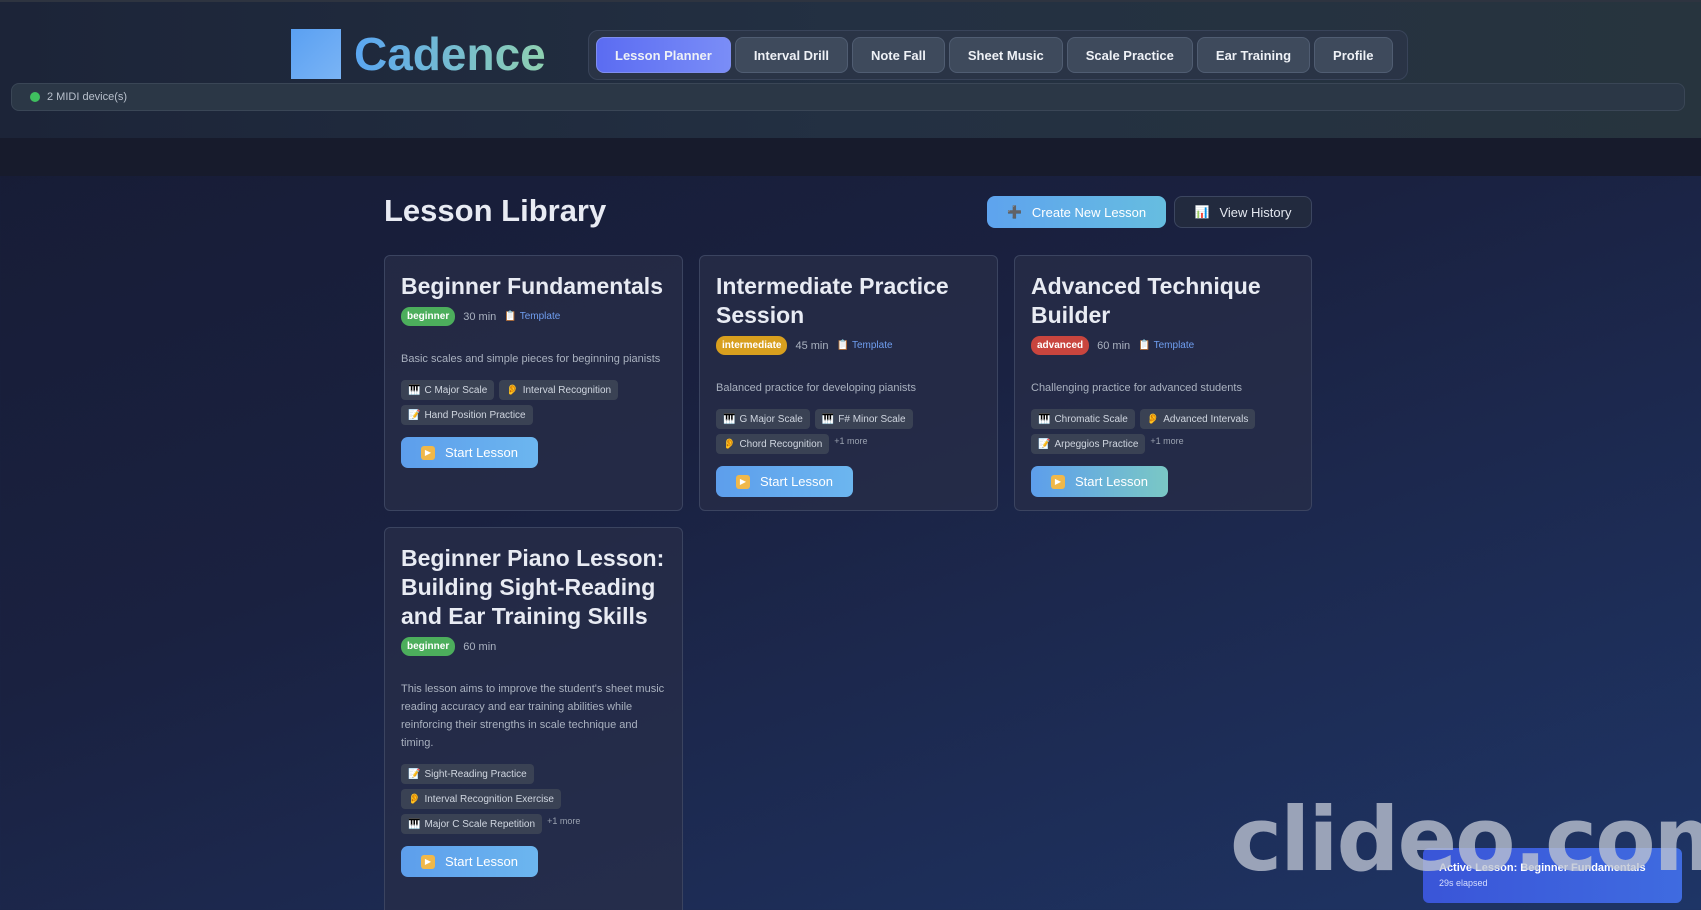 The width and height of the screenshot is (1701, 910). What do you see at coordinates (898, 55) in the screenshot?
I see `tab-note-fall: Note Fall` at bounding box center [898, 55].